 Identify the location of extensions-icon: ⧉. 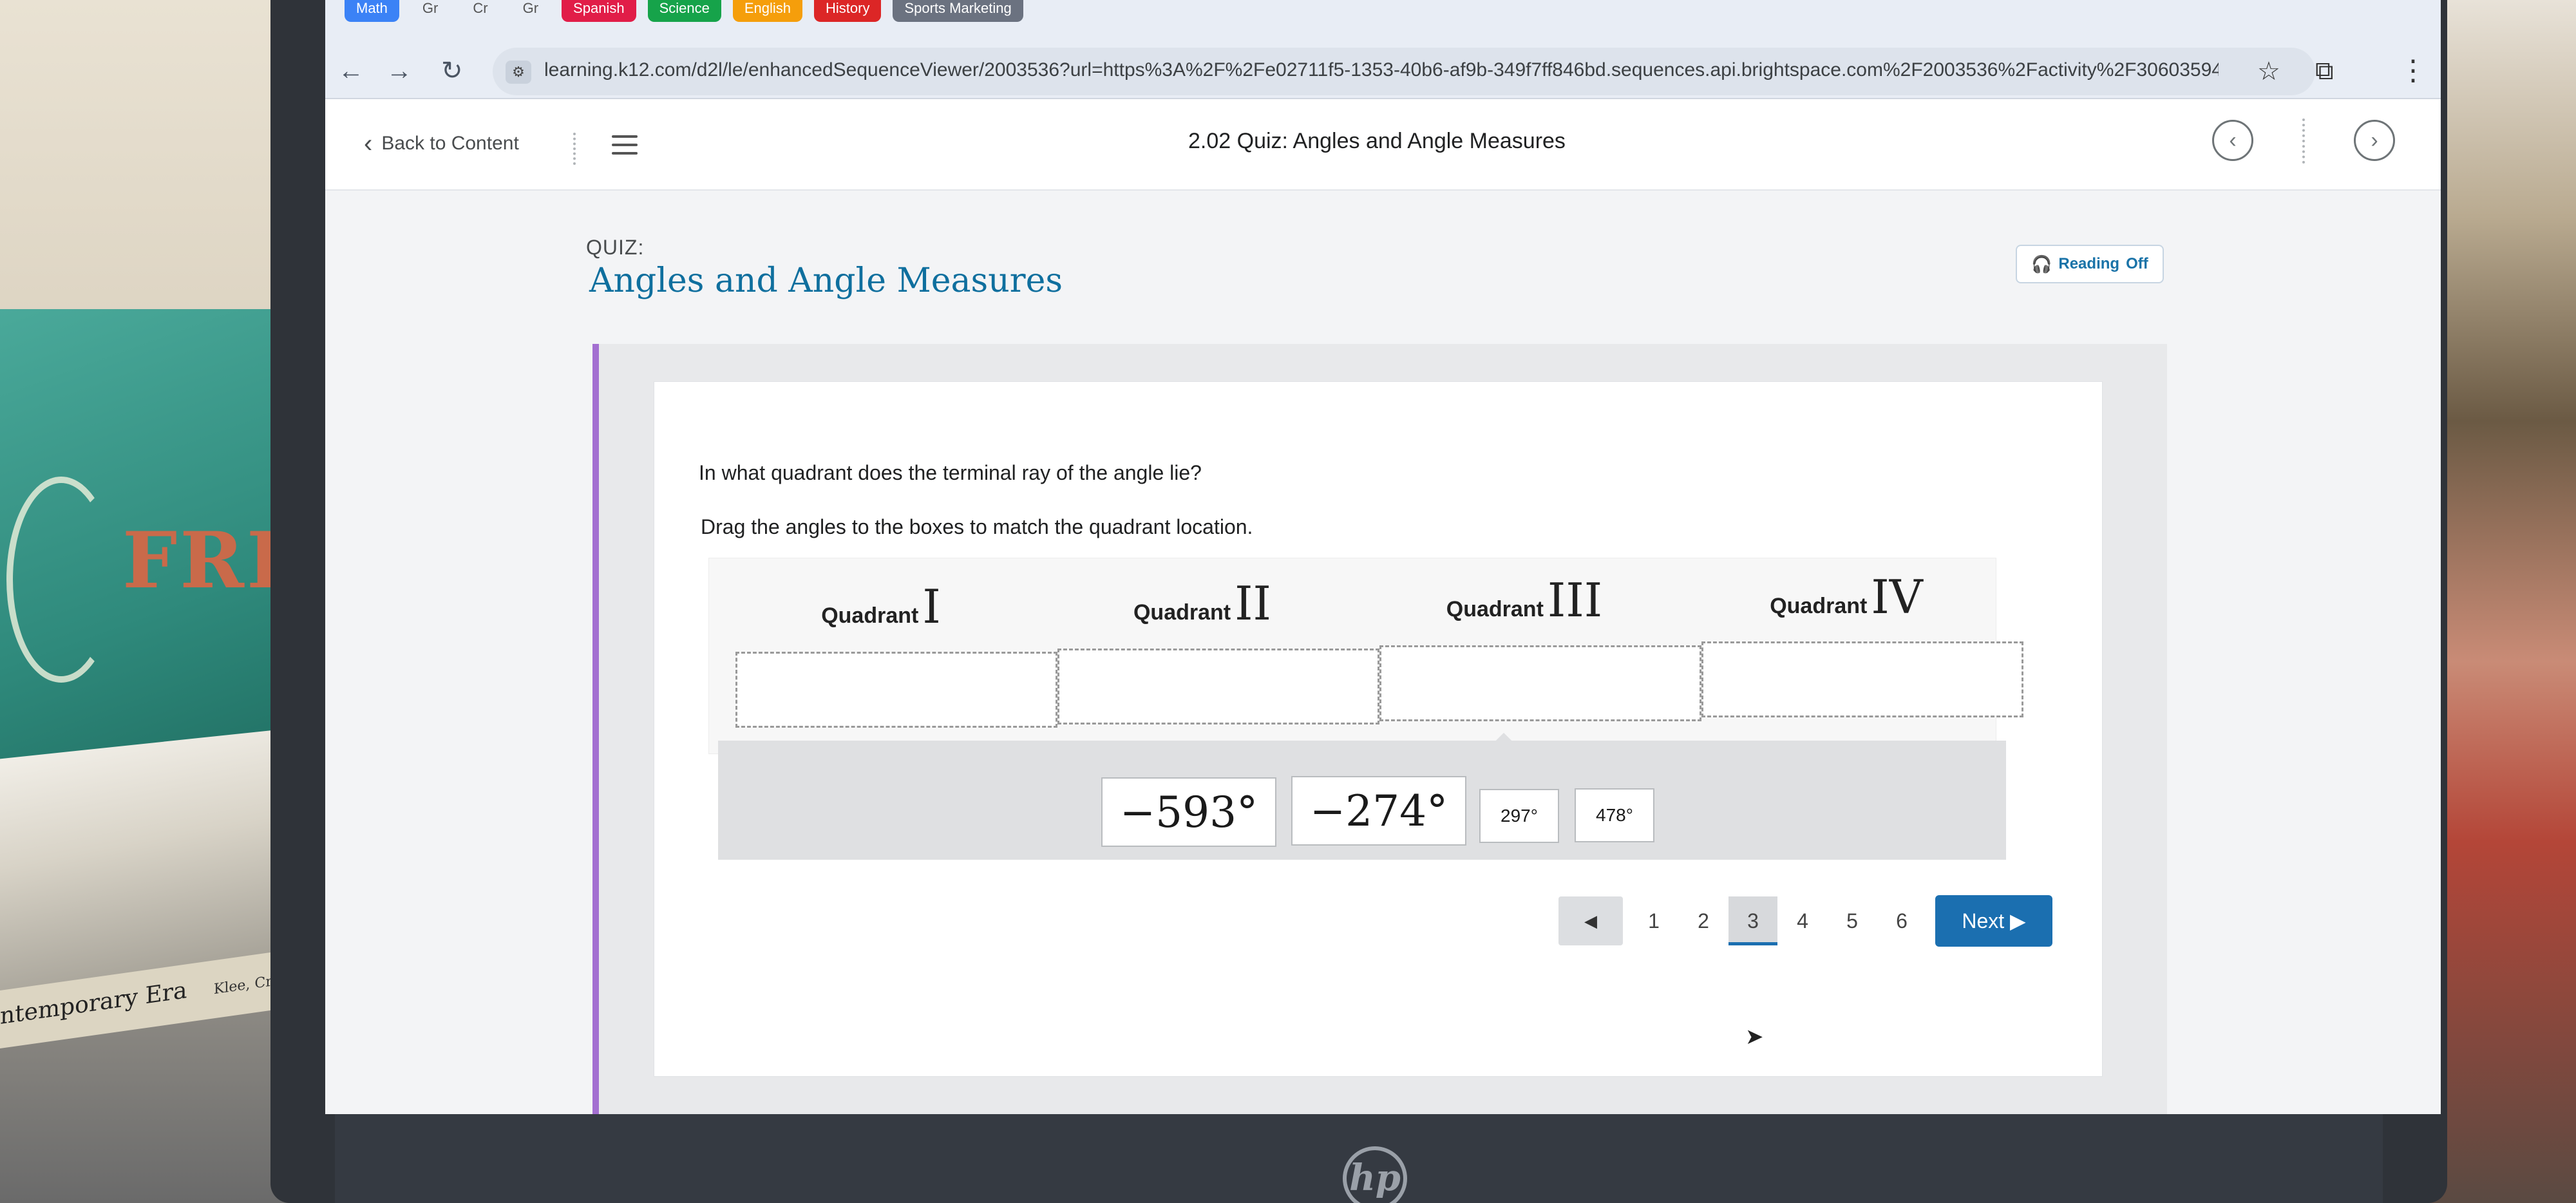
(2324, 71).